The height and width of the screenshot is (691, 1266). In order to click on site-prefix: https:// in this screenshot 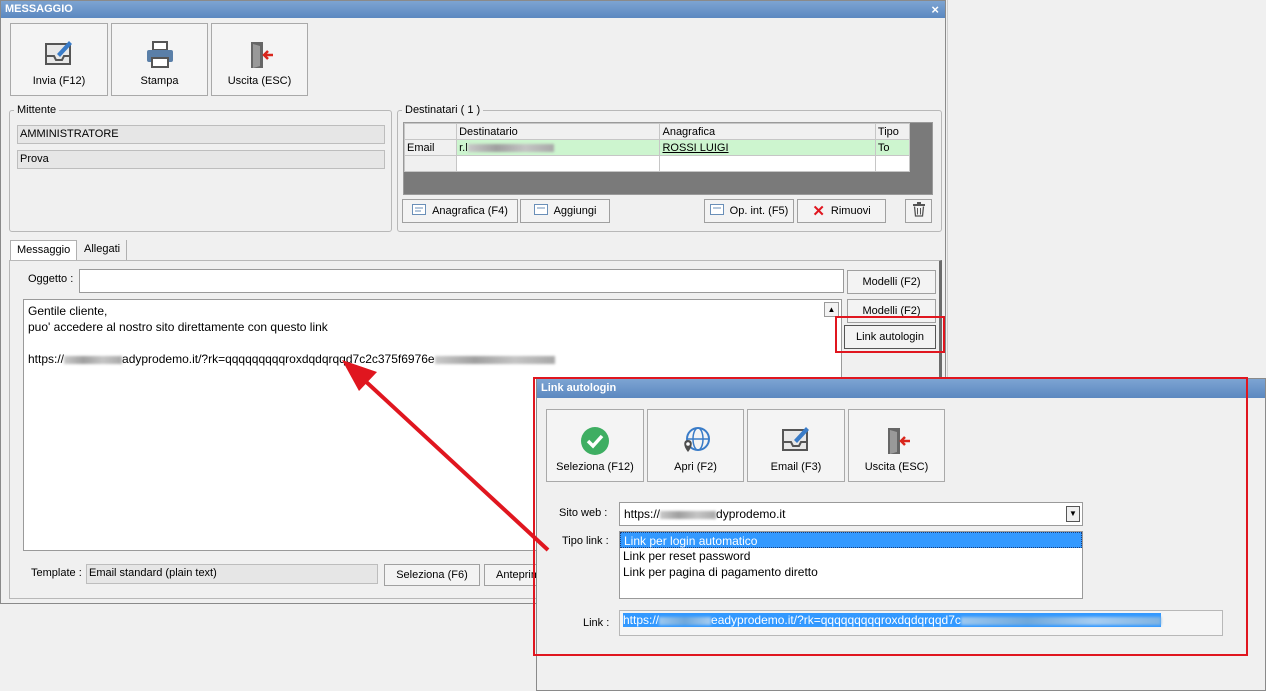, I will do `click(642, 514)`.